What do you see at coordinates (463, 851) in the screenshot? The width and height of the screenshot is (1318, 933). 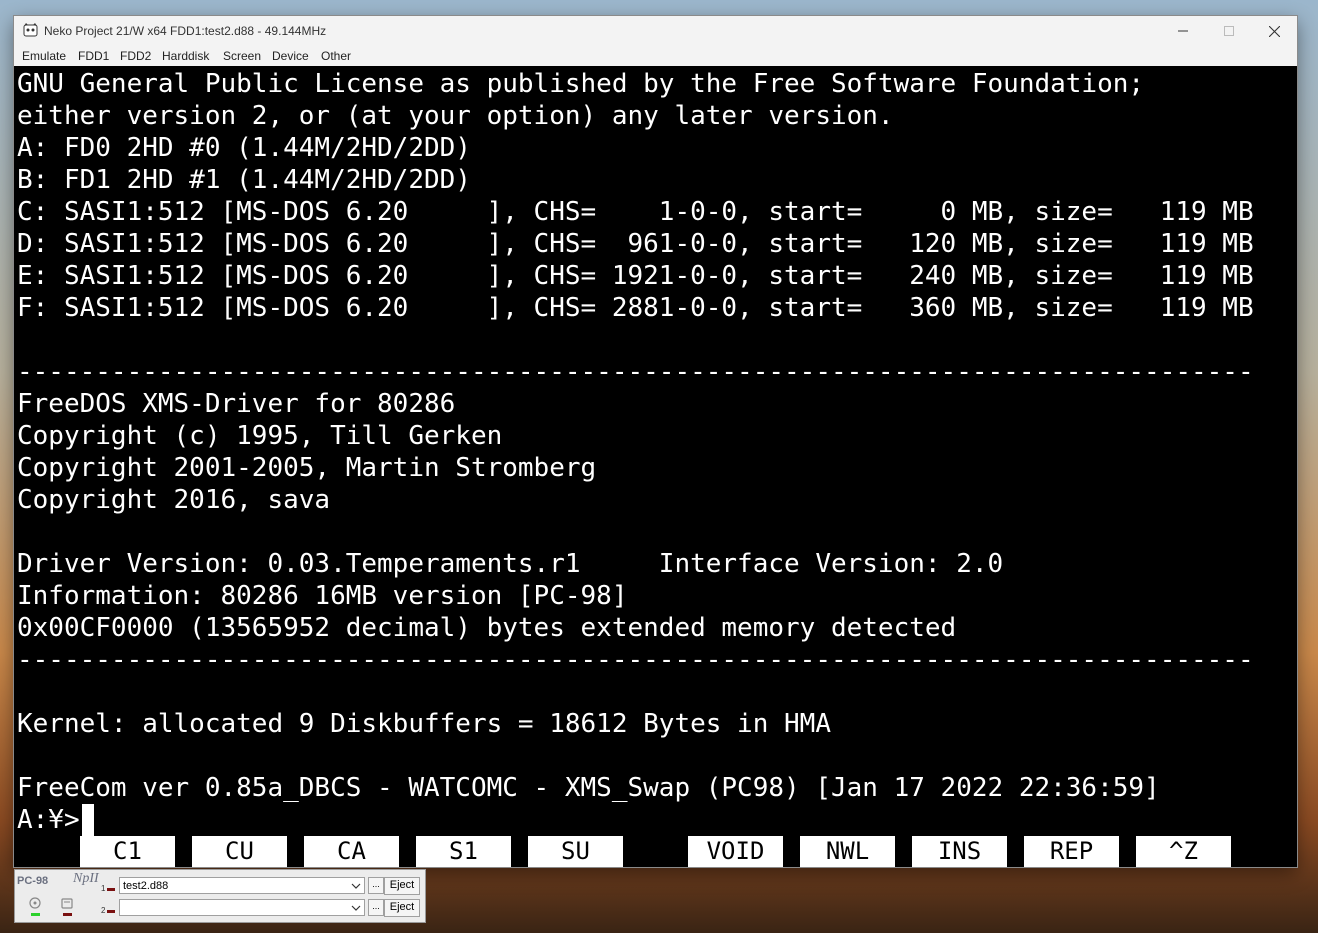 I see `fkey-s1: S1` at bounding box center [463, 851].